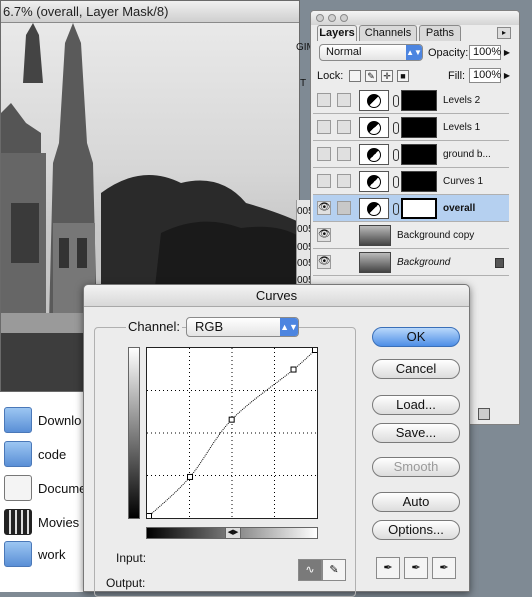 The width and height of the screenshot is (532, 597). Describe the element at coordinates (35, 454) in the screenshot. I see `finder-item-code: code` at that location.